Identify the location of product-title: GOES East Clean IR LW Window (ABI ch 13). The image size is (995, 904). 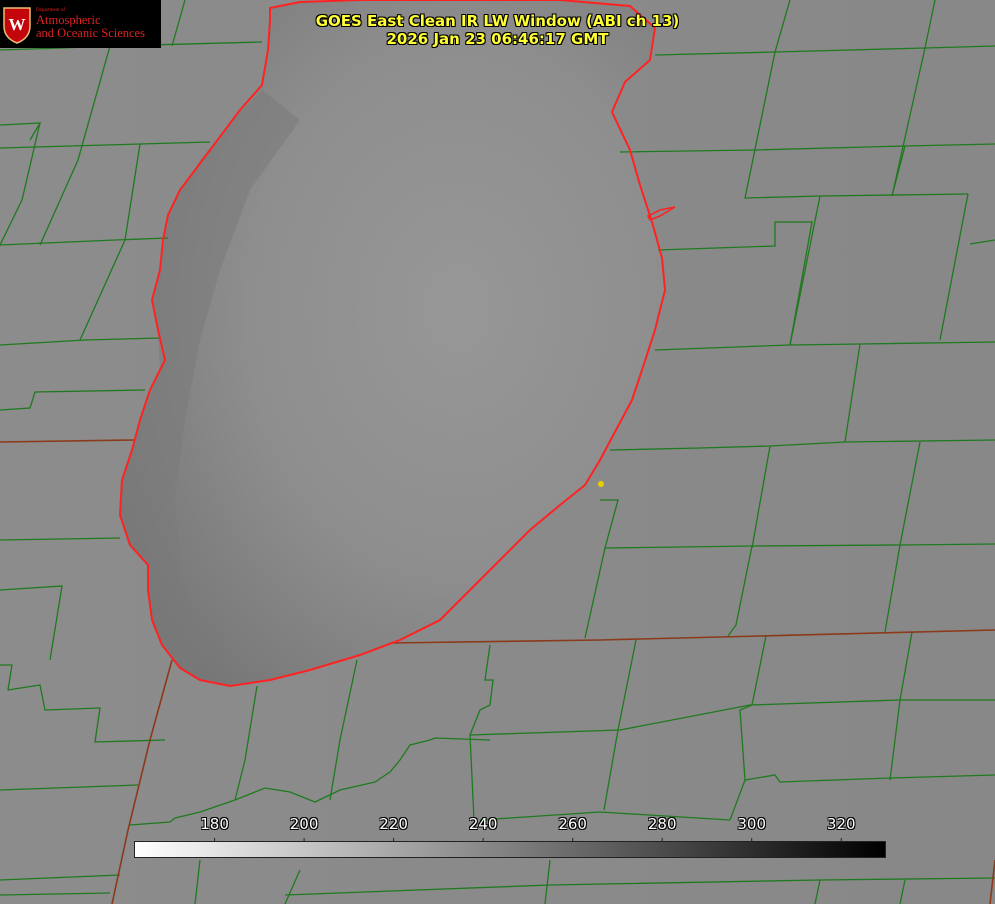
(497, 21).